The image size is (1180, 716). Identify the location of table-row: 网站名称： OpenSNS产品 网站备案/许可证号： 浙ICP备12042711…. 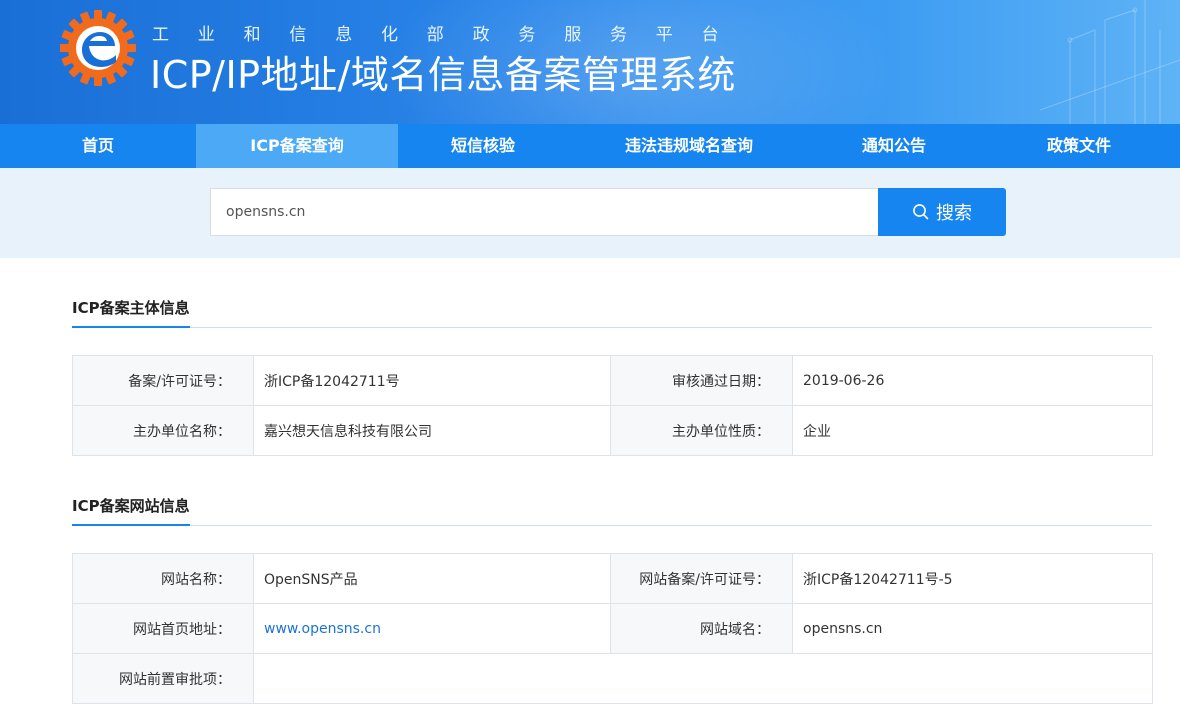
(612, 578).